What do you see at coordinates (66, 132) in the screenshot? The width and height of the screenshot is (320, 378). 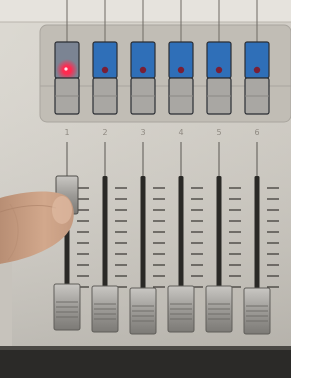 I see `channel-number-1: 1` at bounding box center [66, 132].